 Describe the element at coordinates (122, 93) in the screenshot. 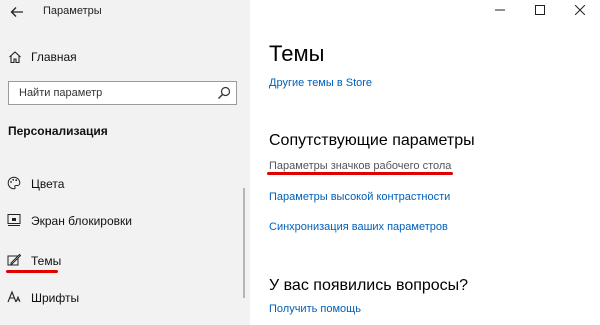

I see `search-input: Найти параметр` at that location.